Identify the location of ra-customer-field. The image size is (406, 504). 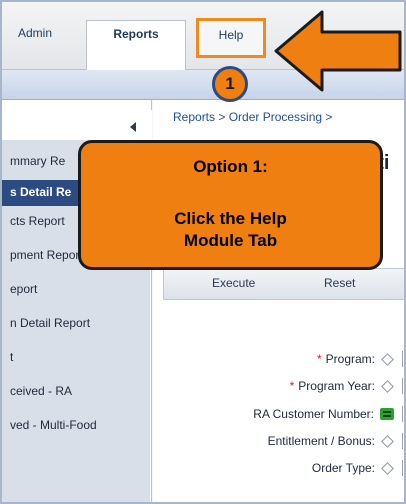
(403, 414).